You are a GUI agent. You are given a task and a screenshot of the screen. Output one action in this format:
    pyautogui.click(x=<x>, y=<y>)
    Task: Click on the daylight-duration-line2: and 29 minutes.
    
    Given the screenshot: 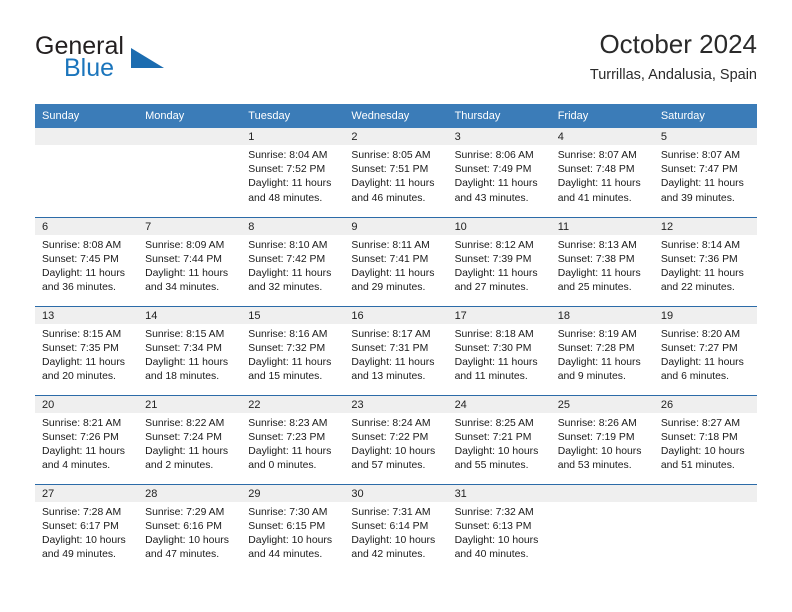 What is the action you would take?
    pyautogui.click(x=388, y=288)
    